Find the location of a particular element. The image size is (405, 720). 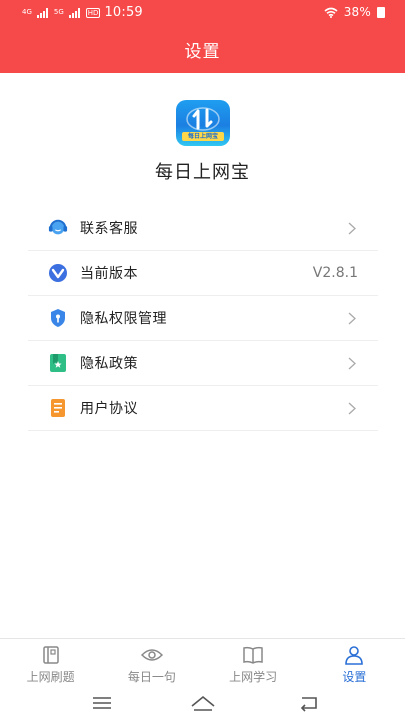

network-label-4g: 4G is located at coordinates (27, 12).